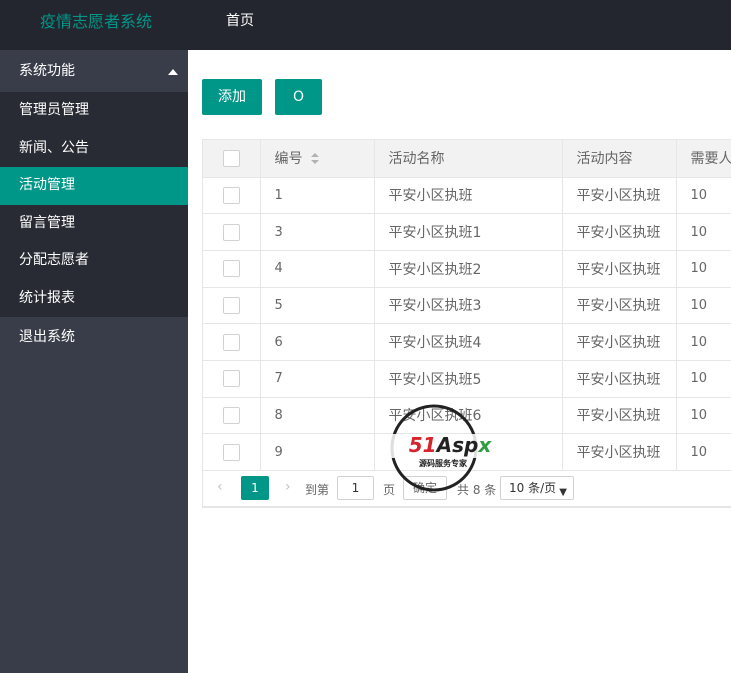  I want to click on table-row: 4 平安小区执班2 平安小区执班 10, so click(467, 269).